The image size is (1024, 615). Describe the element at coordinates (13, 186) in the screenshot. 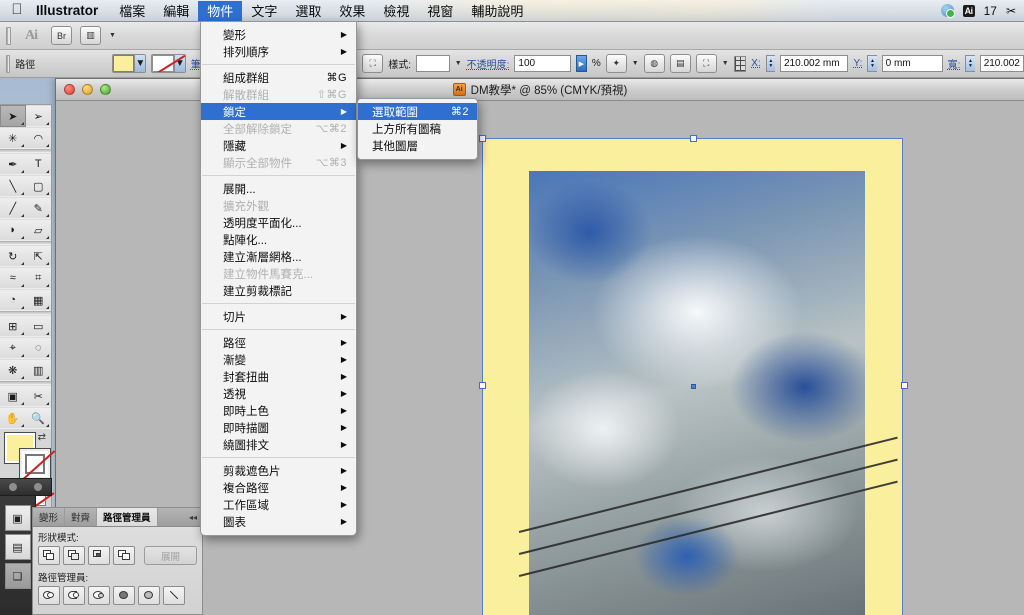

I see `line-segment-tool: ╲` at that location.